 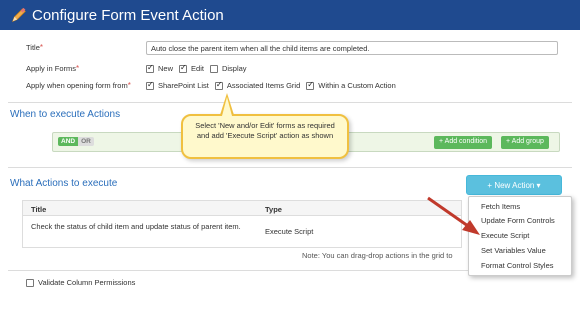 What do you see at coordinates (290, 15) in the screenshot?
I see `dialog-header: Configure Form Event Action` at bounding box center [290, 15].